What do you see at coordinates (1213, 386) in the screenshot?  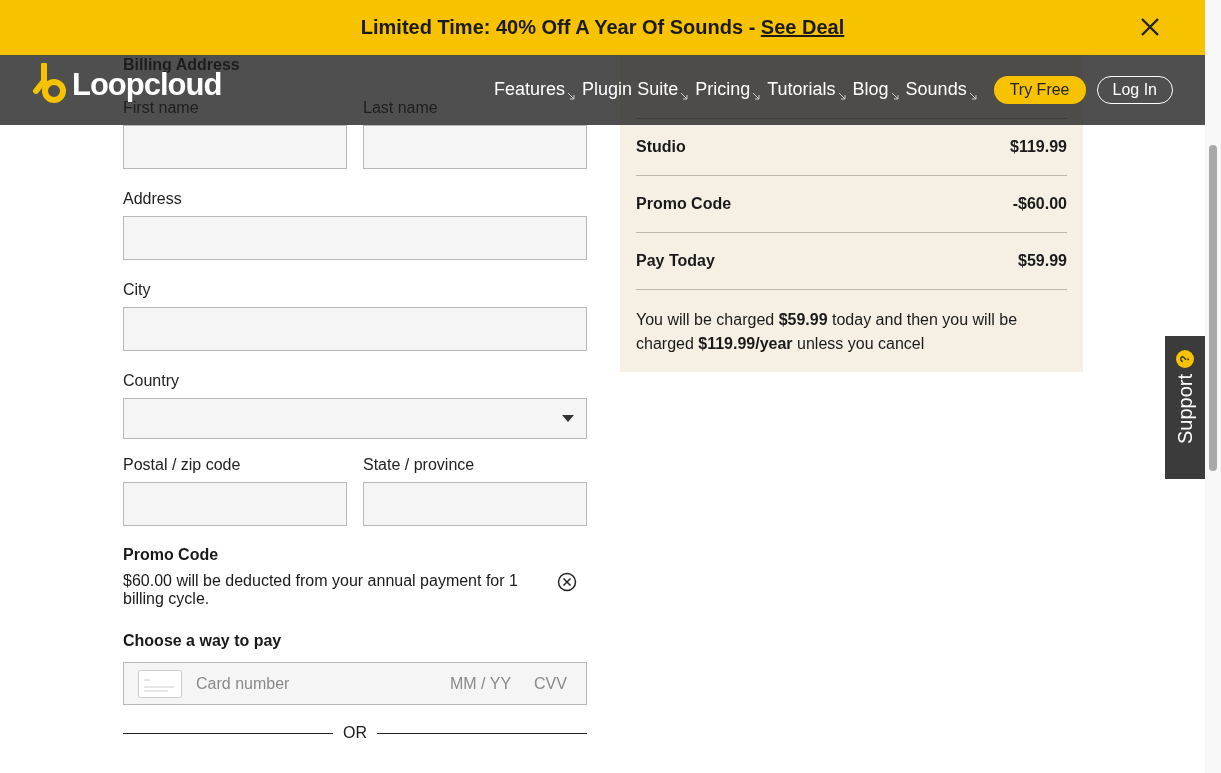 I see `scrollbar` at bounding box center [1213, 386].